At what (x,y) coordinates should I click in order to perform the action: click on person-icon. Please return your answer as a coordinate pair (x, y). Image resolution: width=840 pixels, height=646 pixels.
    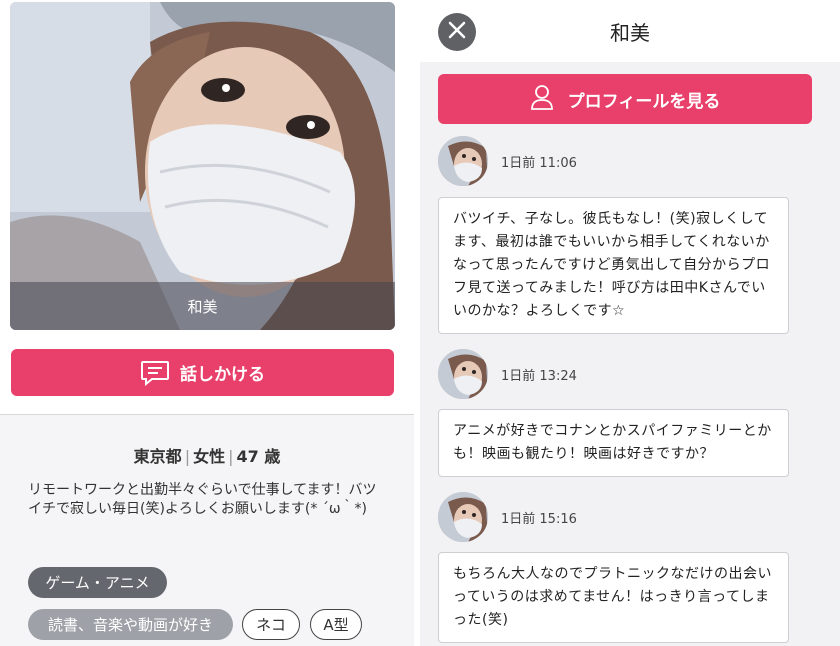
    Looking at the image, I should click on (542, 99).